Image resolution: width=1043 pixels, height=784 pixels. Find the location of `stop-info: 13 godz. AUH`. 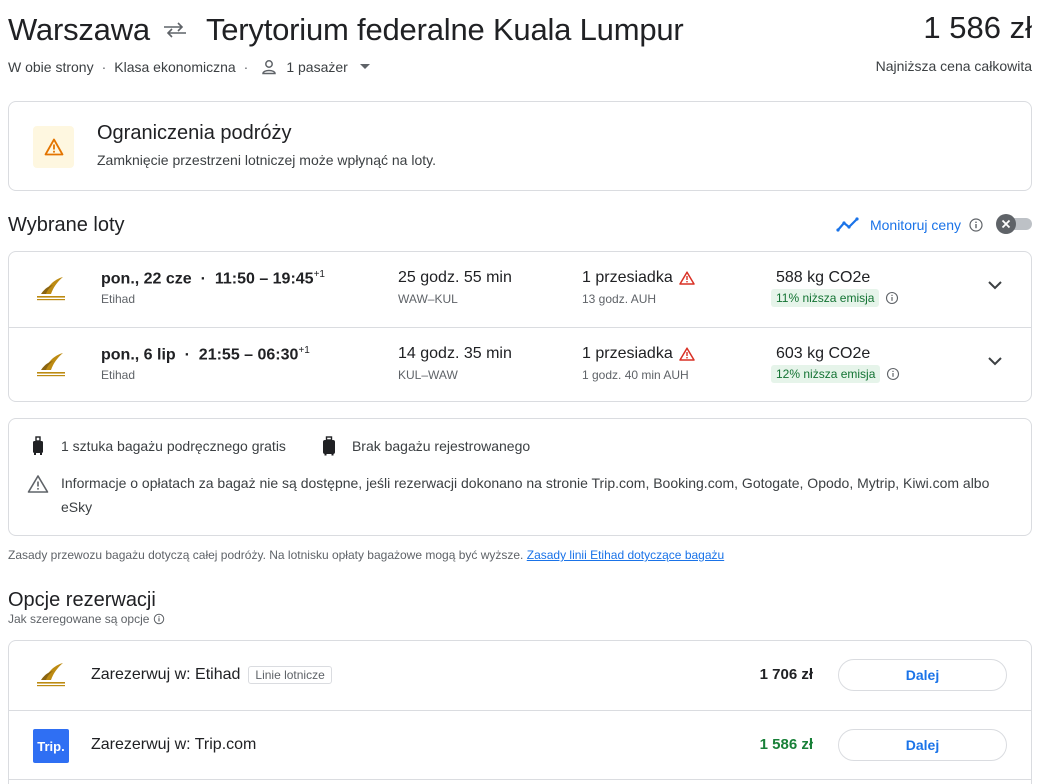

stop-info: 13 godz. AUH is located at coordinates (619, 299).